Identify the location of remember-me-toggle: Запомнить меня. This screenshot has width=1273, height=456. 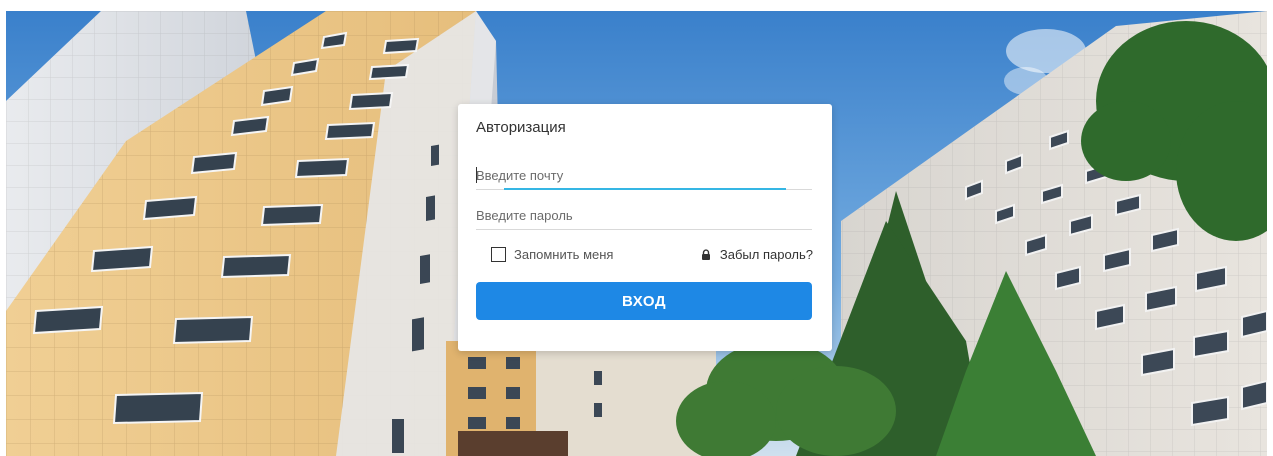
(552, 254).